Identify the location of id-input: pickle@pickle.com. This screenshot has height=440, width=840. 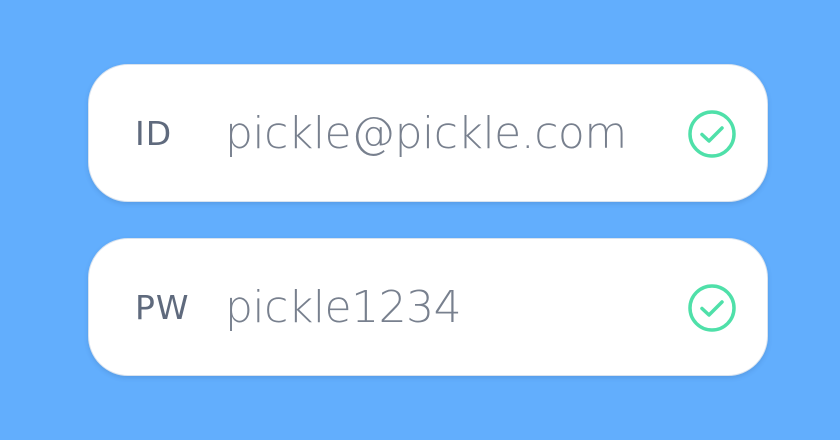
(426, 133).